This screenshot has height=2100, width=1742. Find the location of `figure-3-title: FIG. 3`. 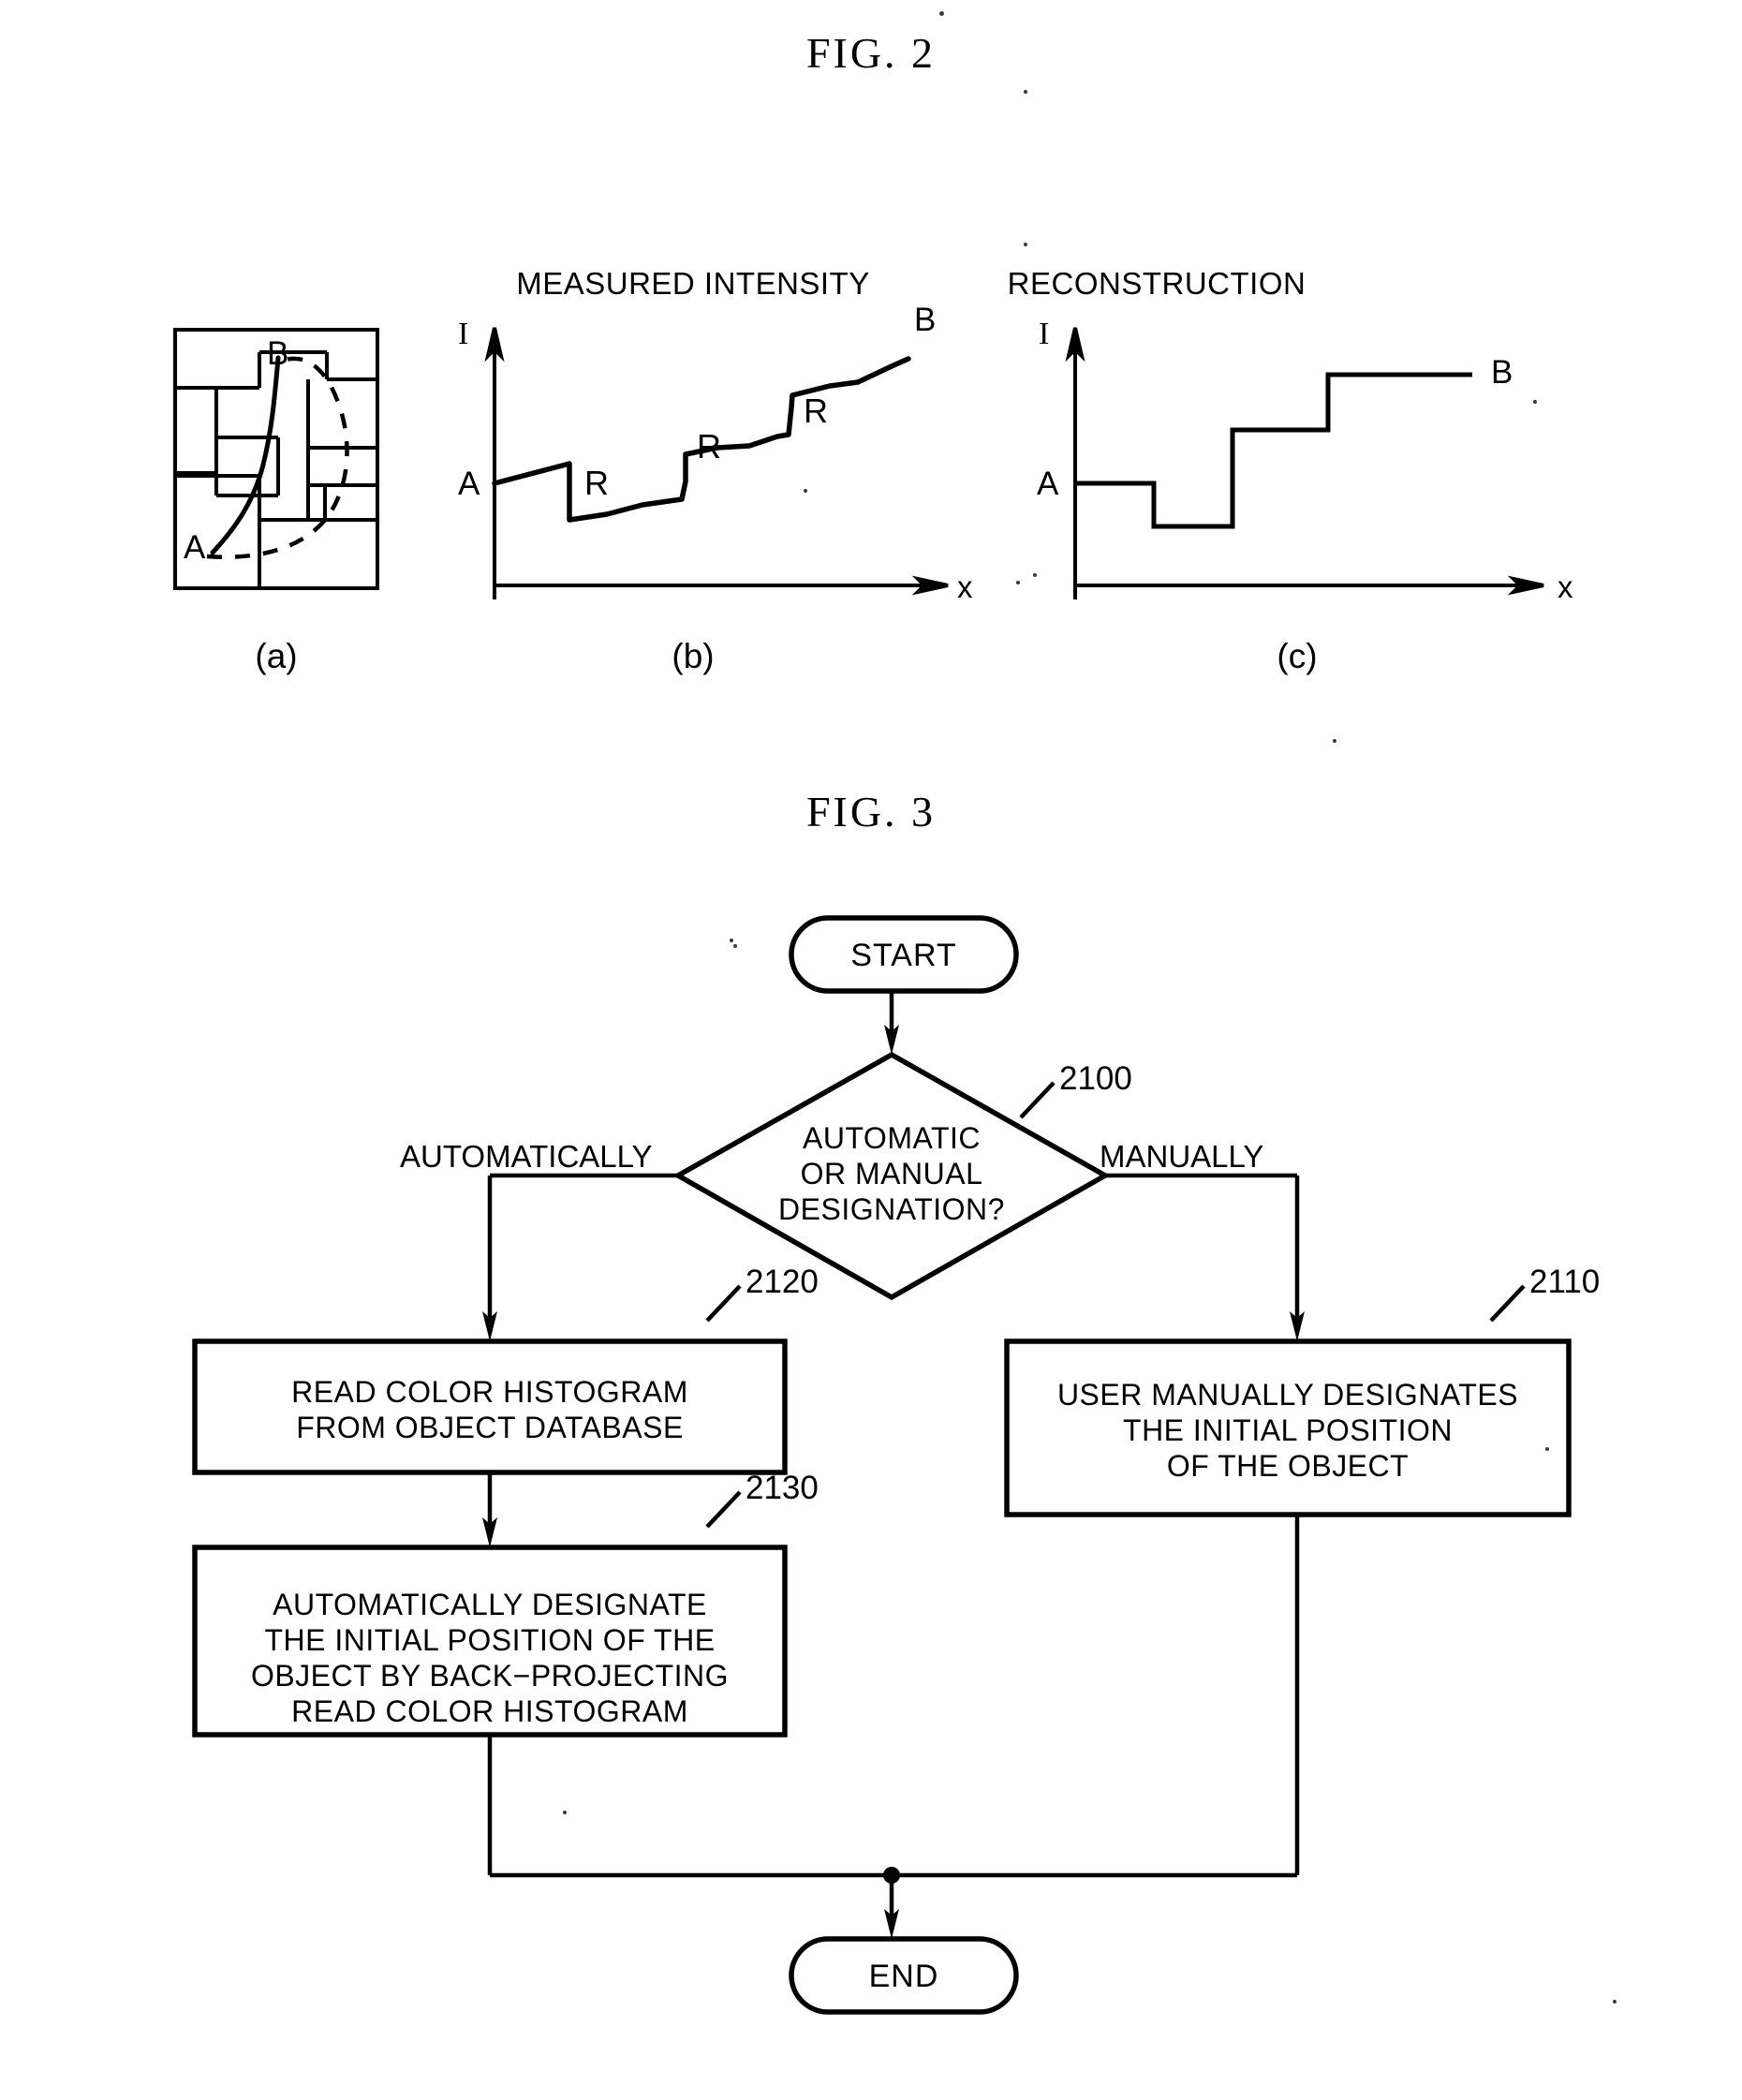

figure-3-title: FIG. 3 is located at coordinates (871, 812).